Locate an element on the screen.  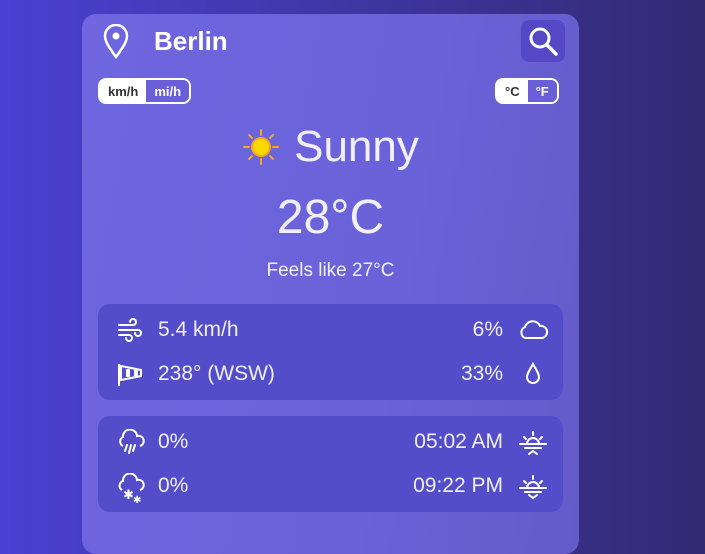
search-button is located at coordinates (543, 41).